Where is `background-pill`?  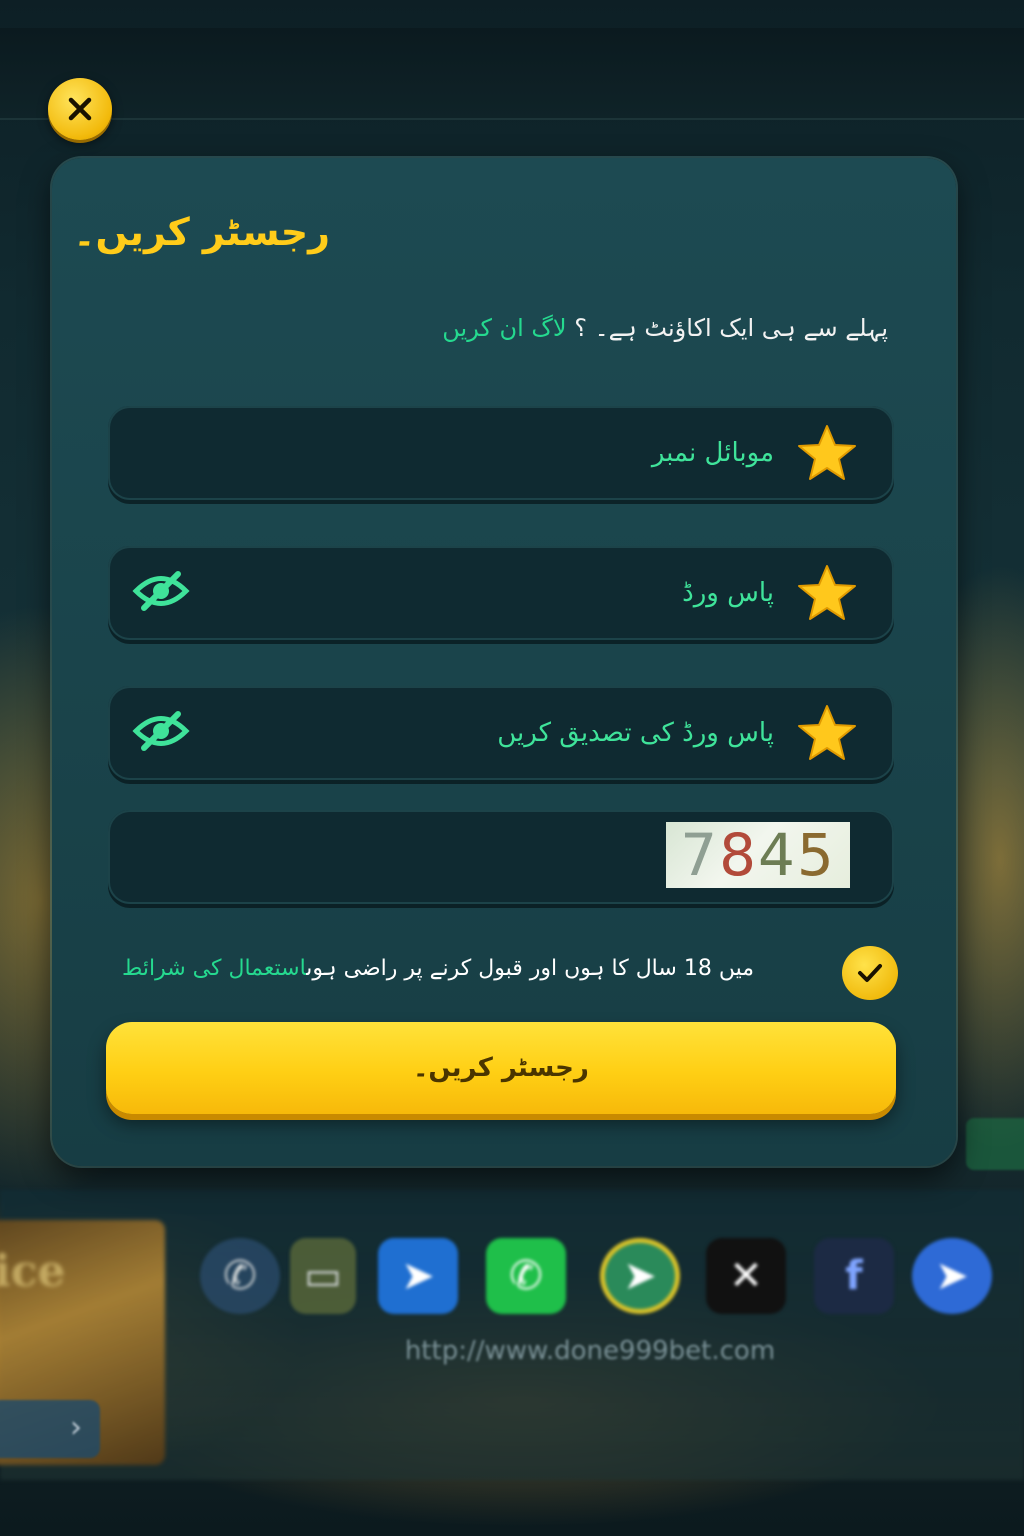
background-pill is located at coordinates (995, 1144).